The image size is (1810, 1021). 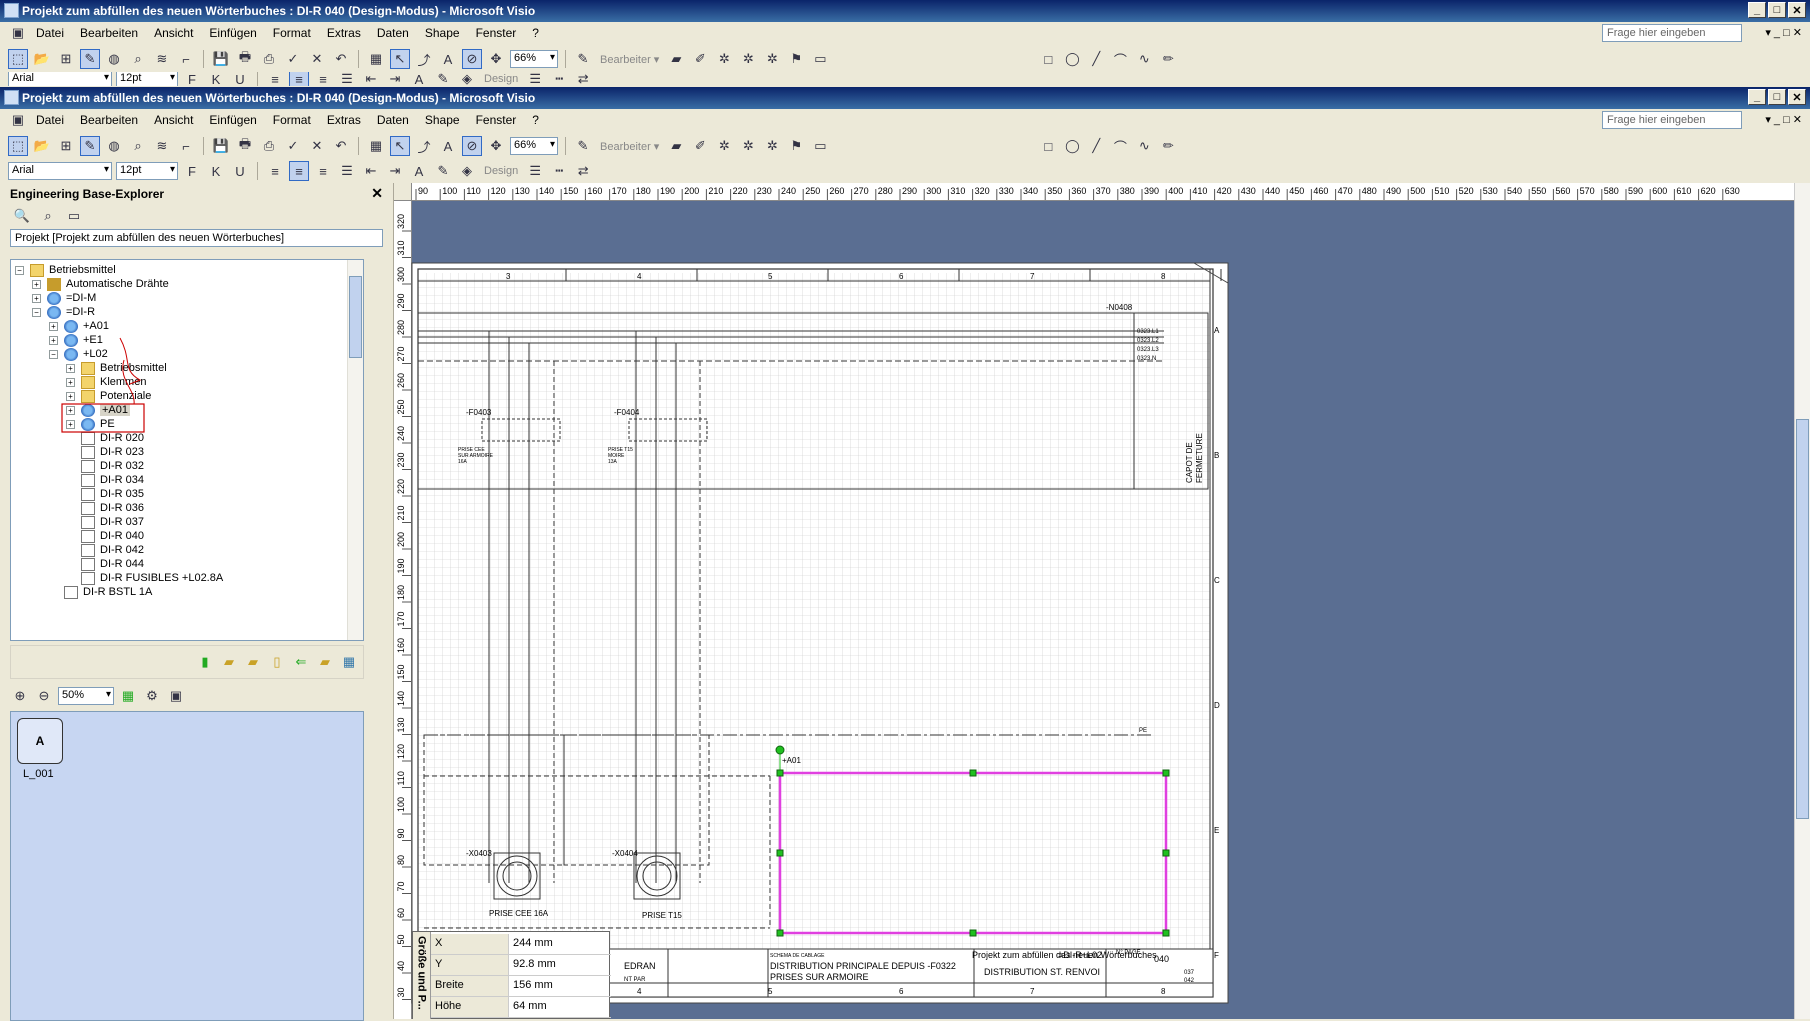 What do you see at coordinates (583, 59) in the screenshot?
I see `main-edit-icon: ✎` at bounding box center [583, 59].